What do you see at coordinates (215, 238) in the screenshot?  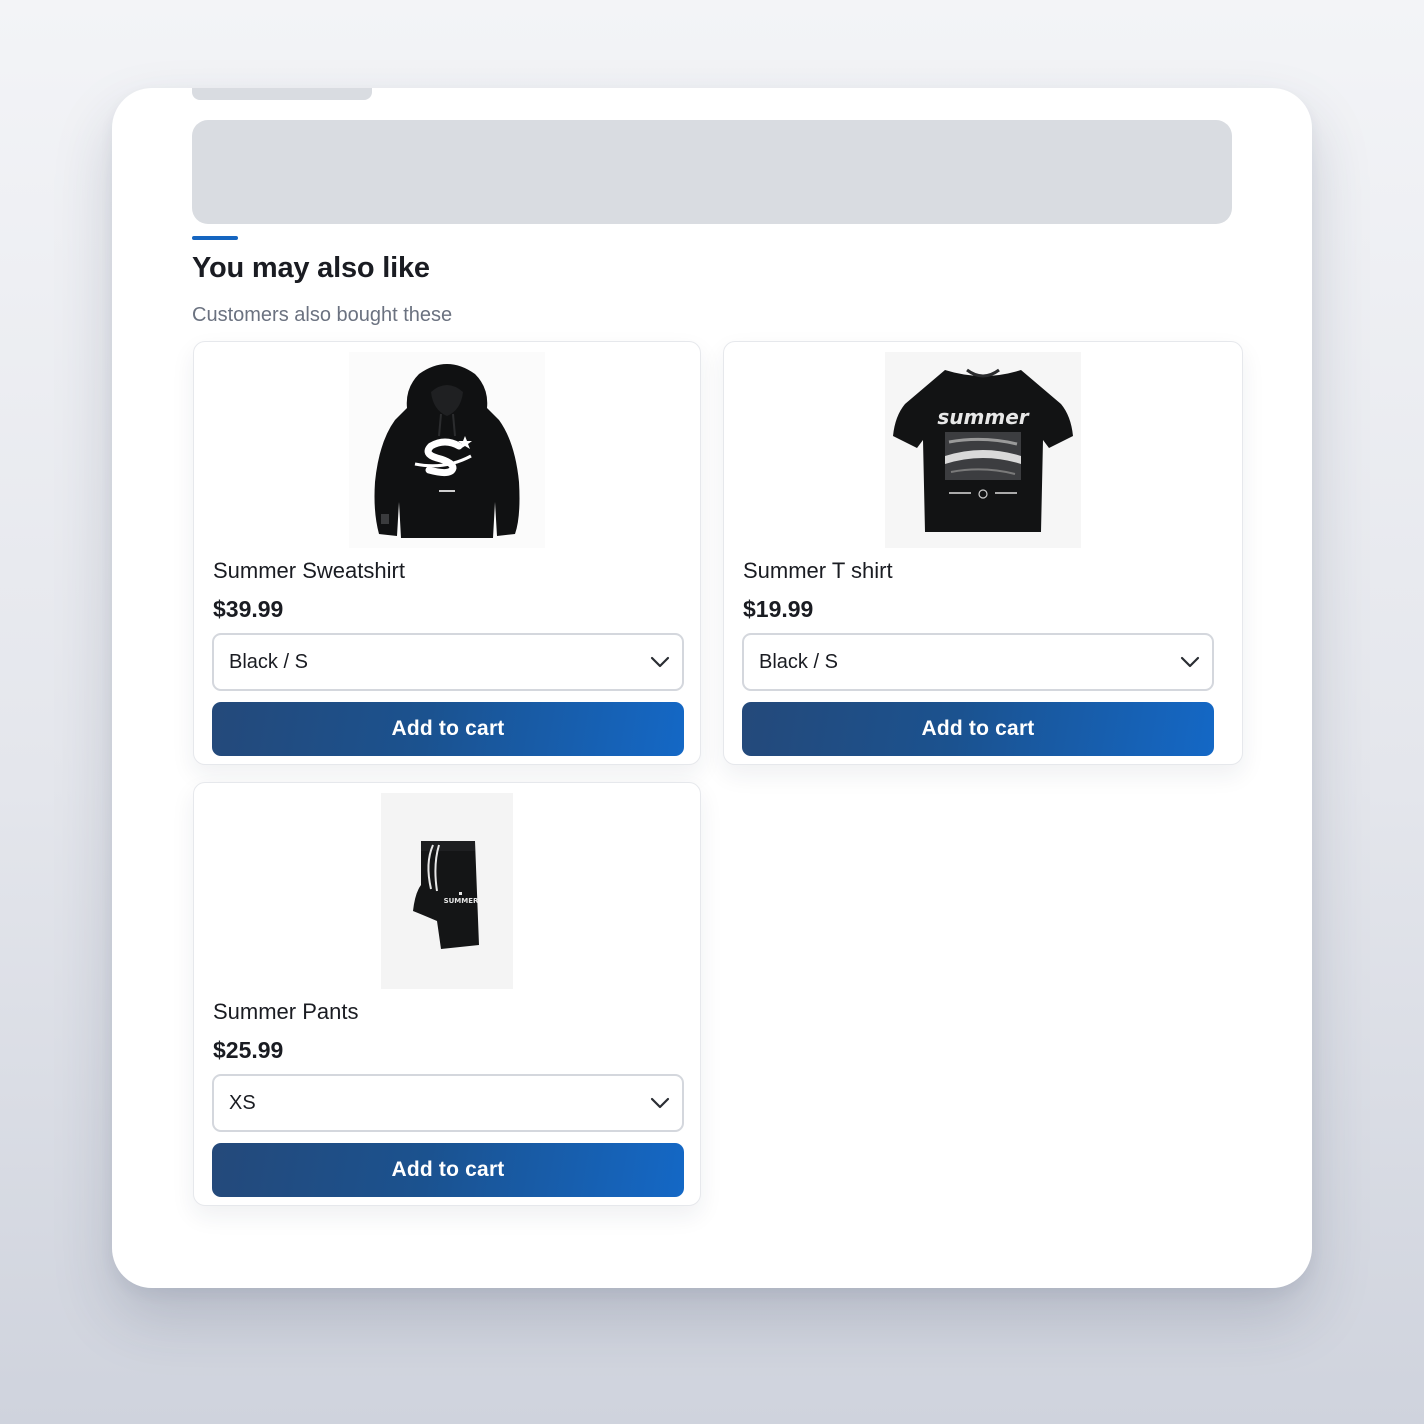 I see `section-accent-bar` at bounding box center [215, 238].